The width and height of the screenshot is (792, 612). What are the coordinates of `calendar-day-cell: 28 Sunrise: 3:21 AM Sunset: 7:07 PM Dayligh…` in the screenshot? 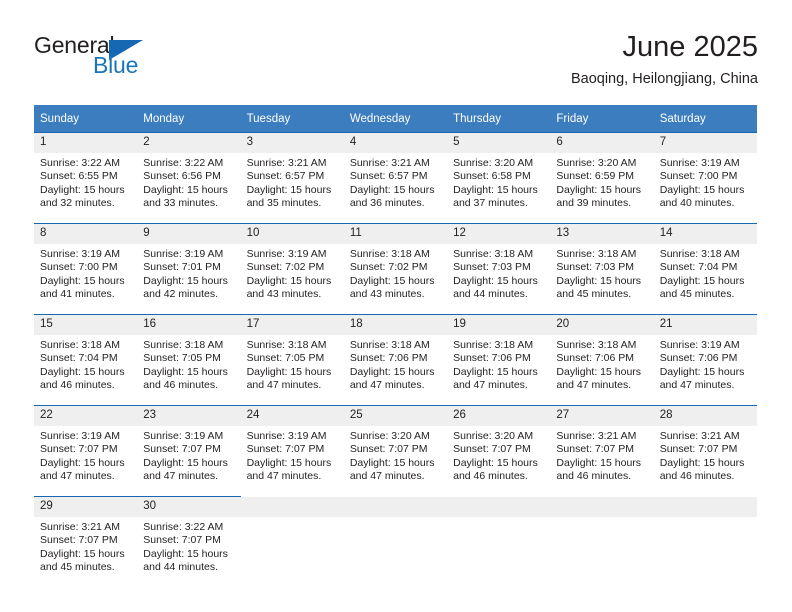 It's located at (705, 451).